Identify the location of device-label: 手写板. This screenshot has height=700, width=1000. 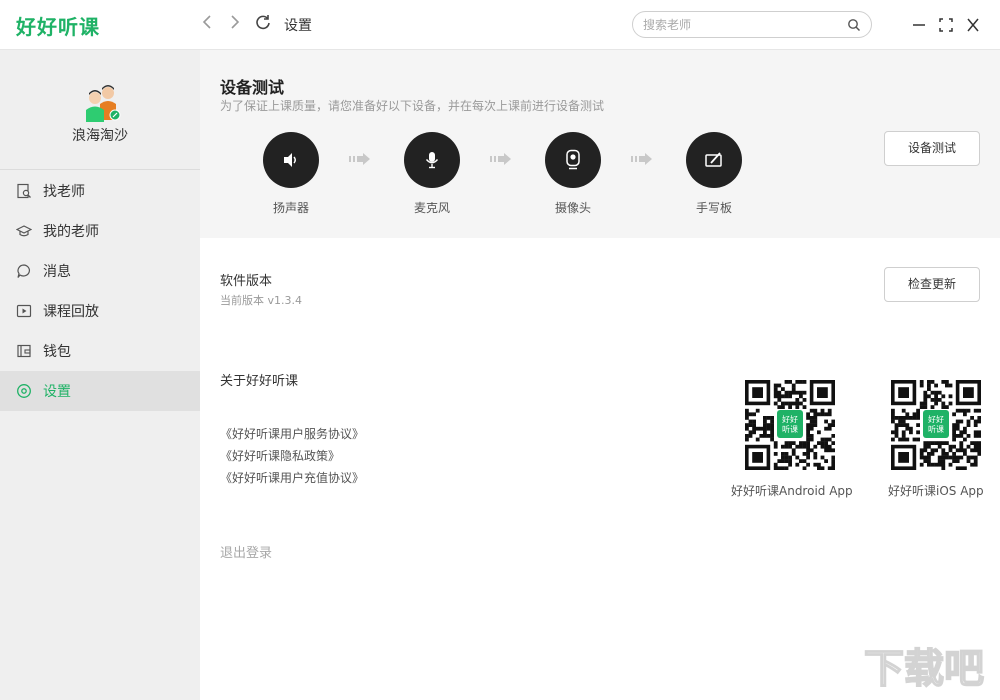
(713, 208).